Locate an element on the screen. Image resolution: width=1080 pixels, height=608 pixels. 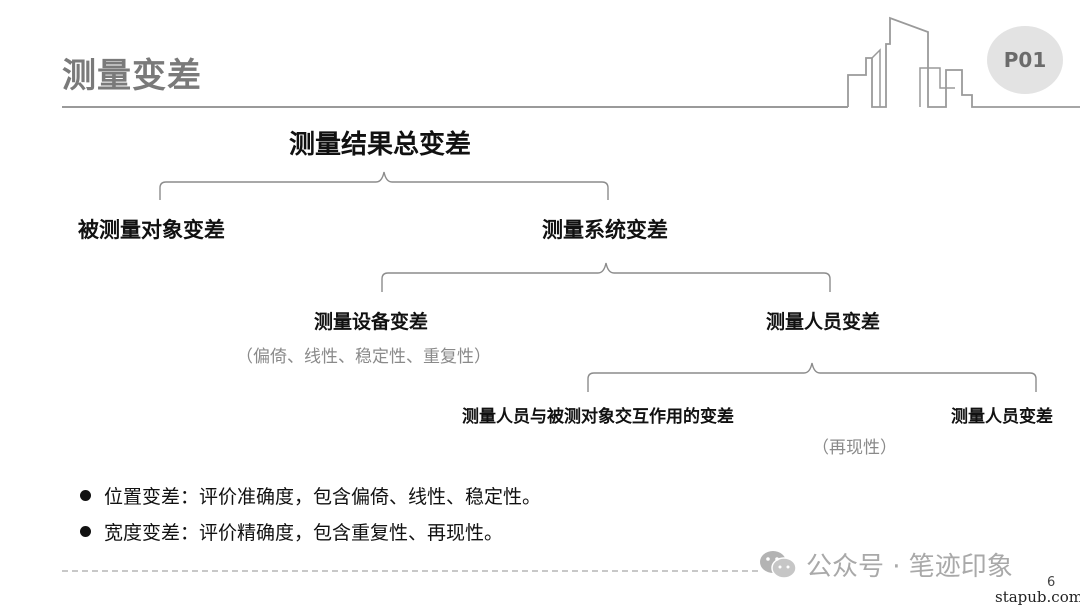
bullet-location-variation: 位置变差：评价准确度，包含偏倚、线性、稳定性。 is located at coordinates (310, 495).